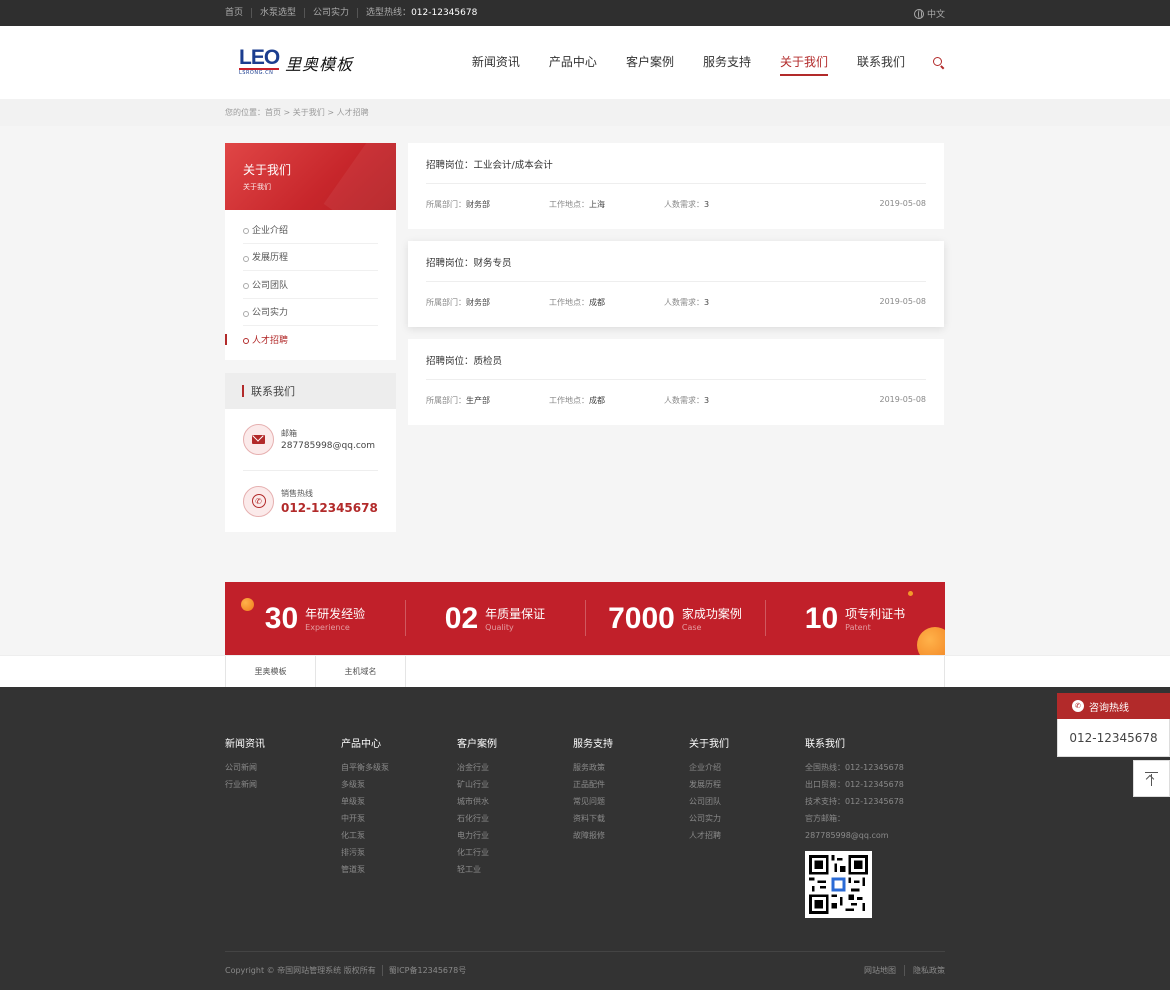 The height and width of the screenshot is (990, 1170). I want to click on sidebar-item-team: 公司团队, so click(310, 285).